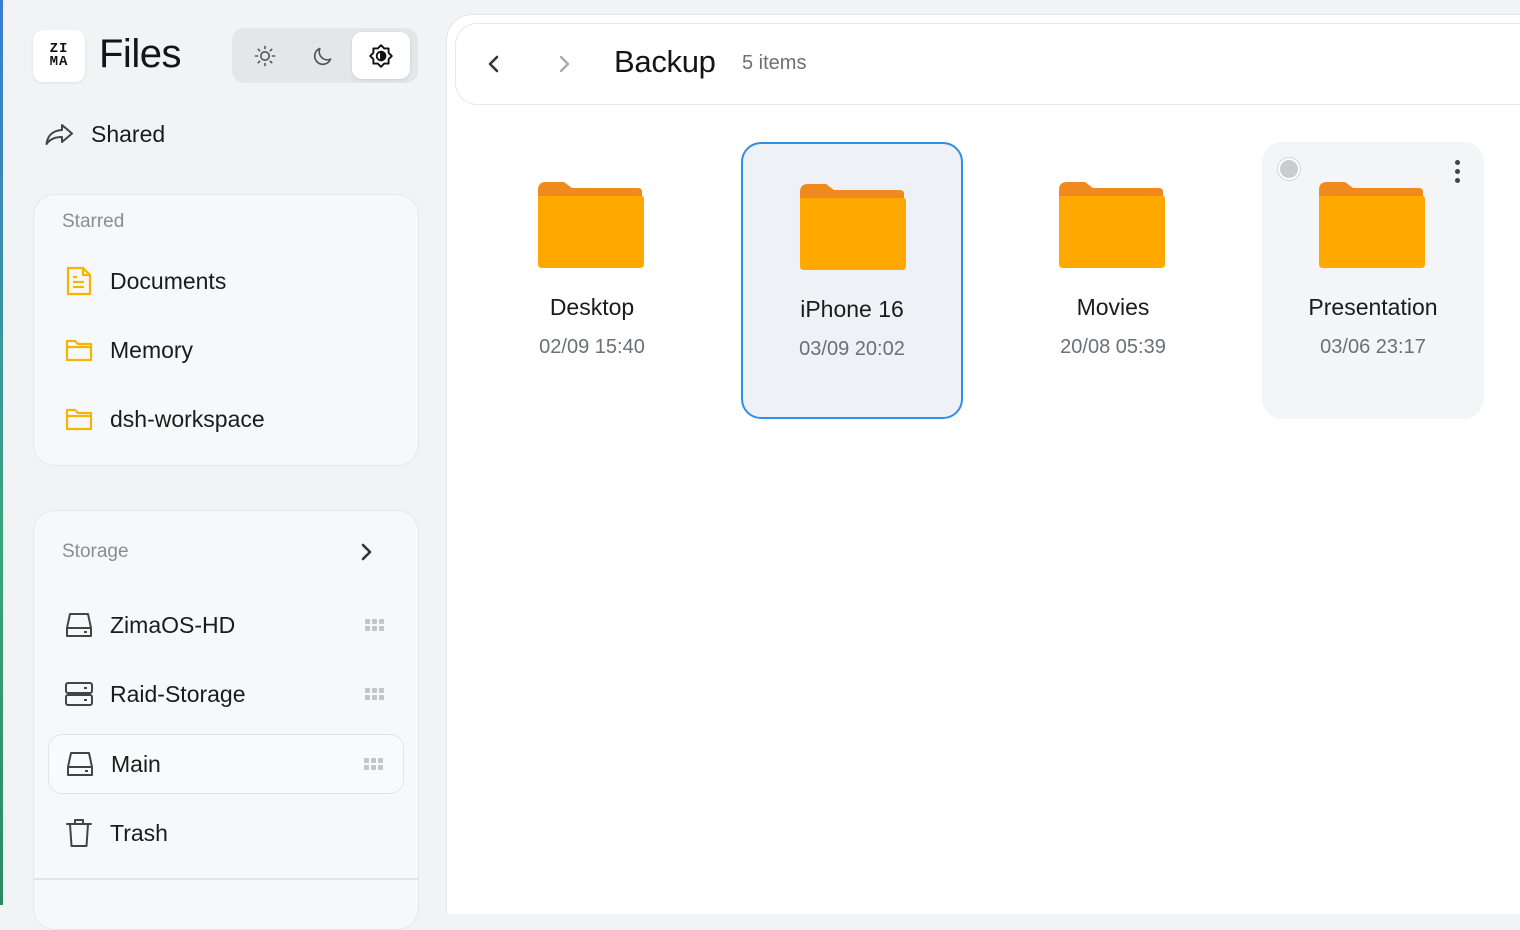  What do you see at coordinates (79, 833) in the screenshot?
I see `trash-icon` at bounding box center [79, 833].